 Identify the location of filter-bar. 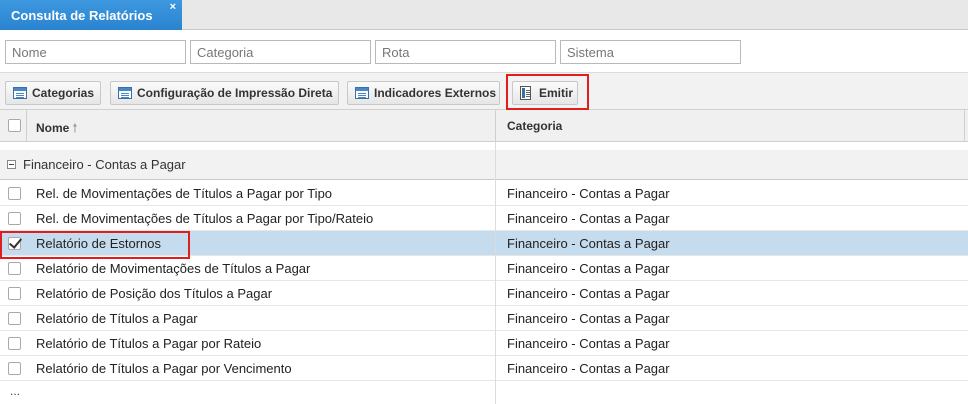
(484, 52).